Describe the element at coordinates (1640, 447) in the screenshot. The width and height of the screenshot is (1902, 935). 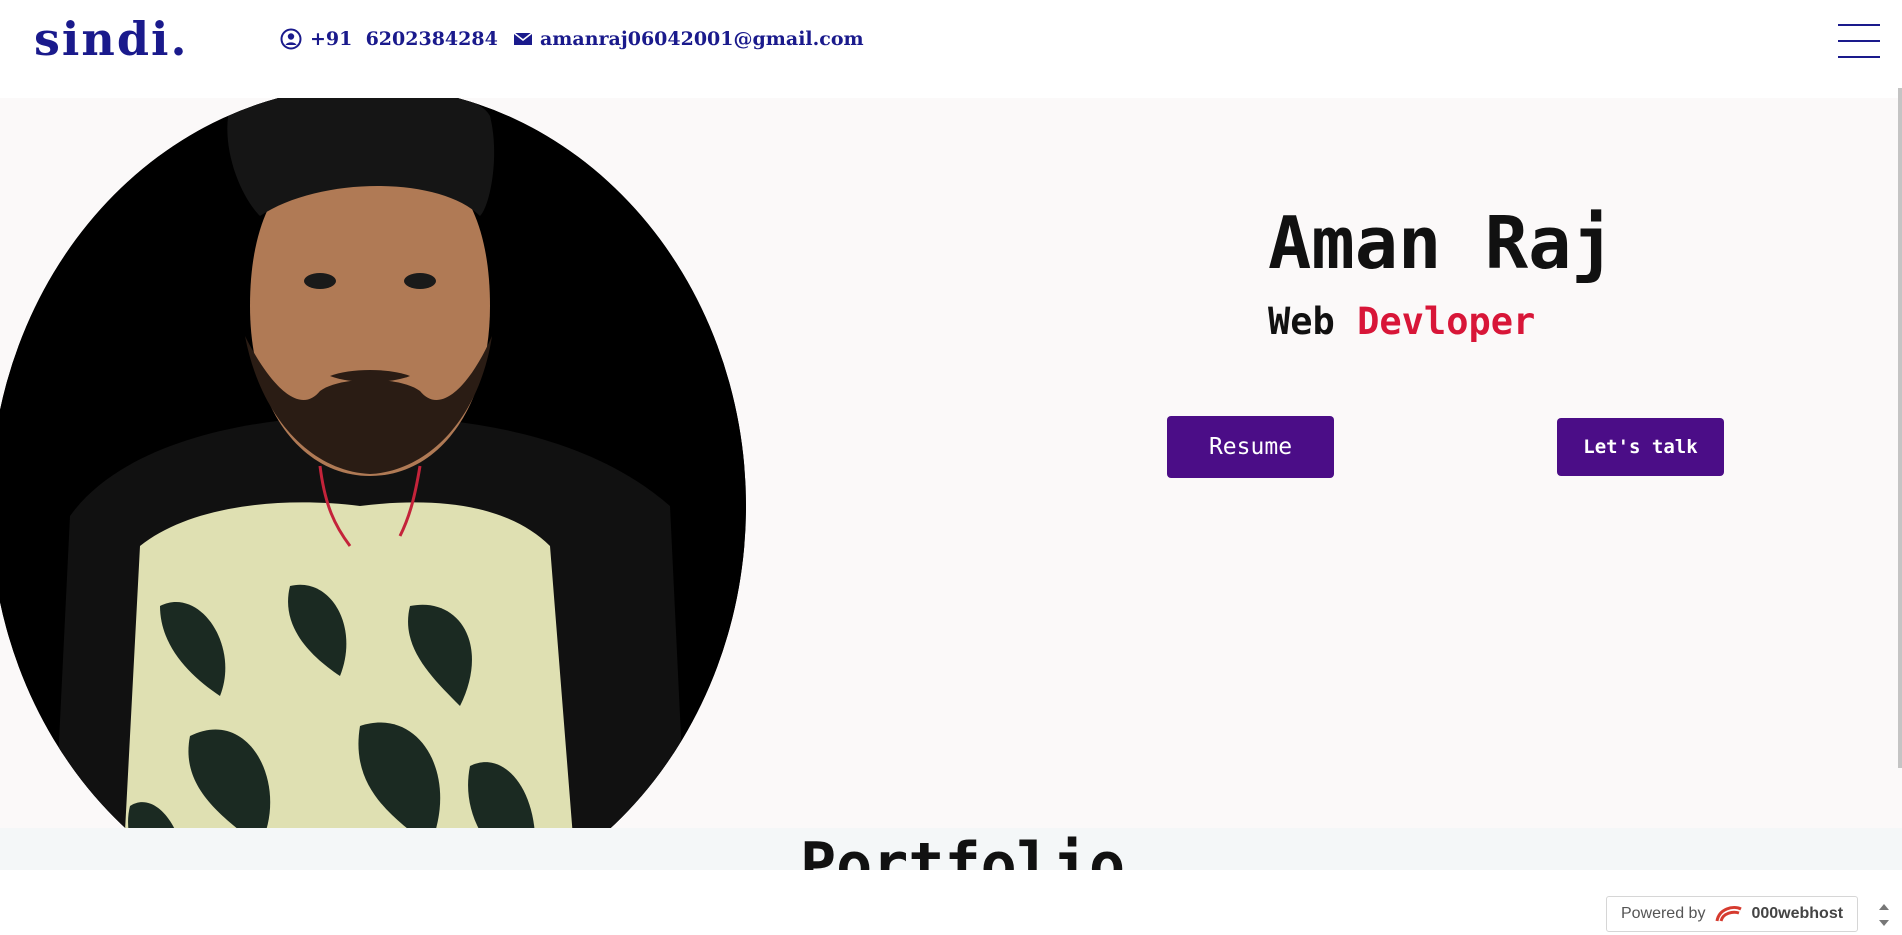
I see `lets-talk-button: Let's talk` at that location.